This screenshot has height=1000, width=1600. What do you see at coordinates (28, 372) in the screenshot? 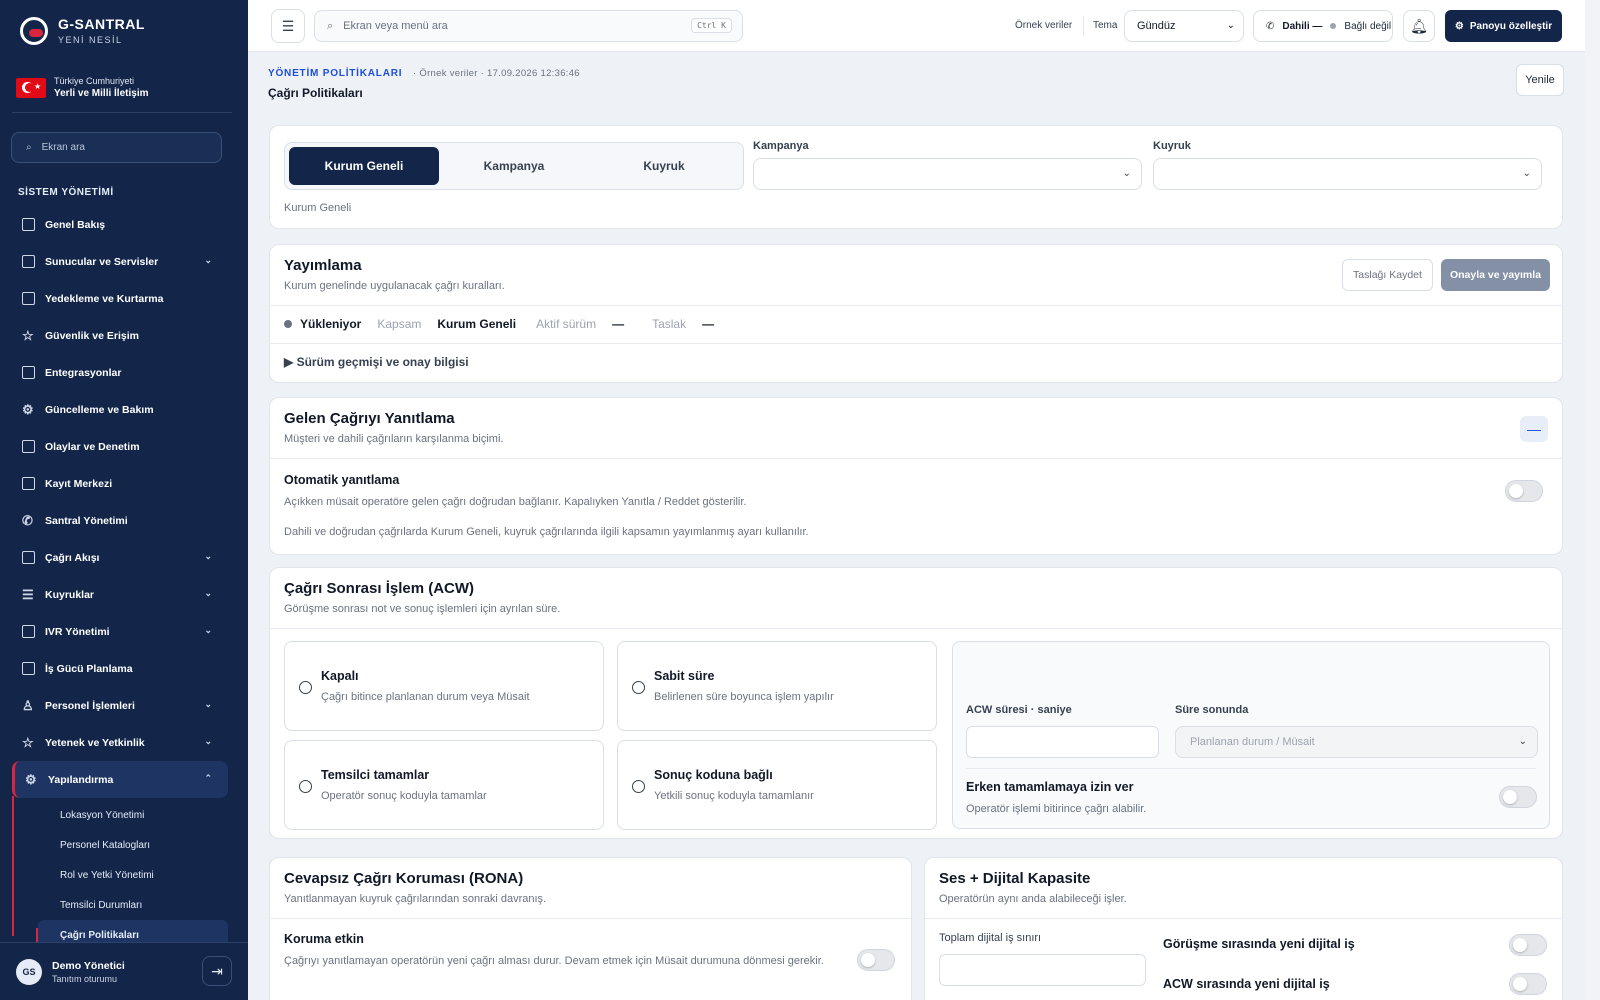
I see `integration-icon` at bounding box center [28, 372].